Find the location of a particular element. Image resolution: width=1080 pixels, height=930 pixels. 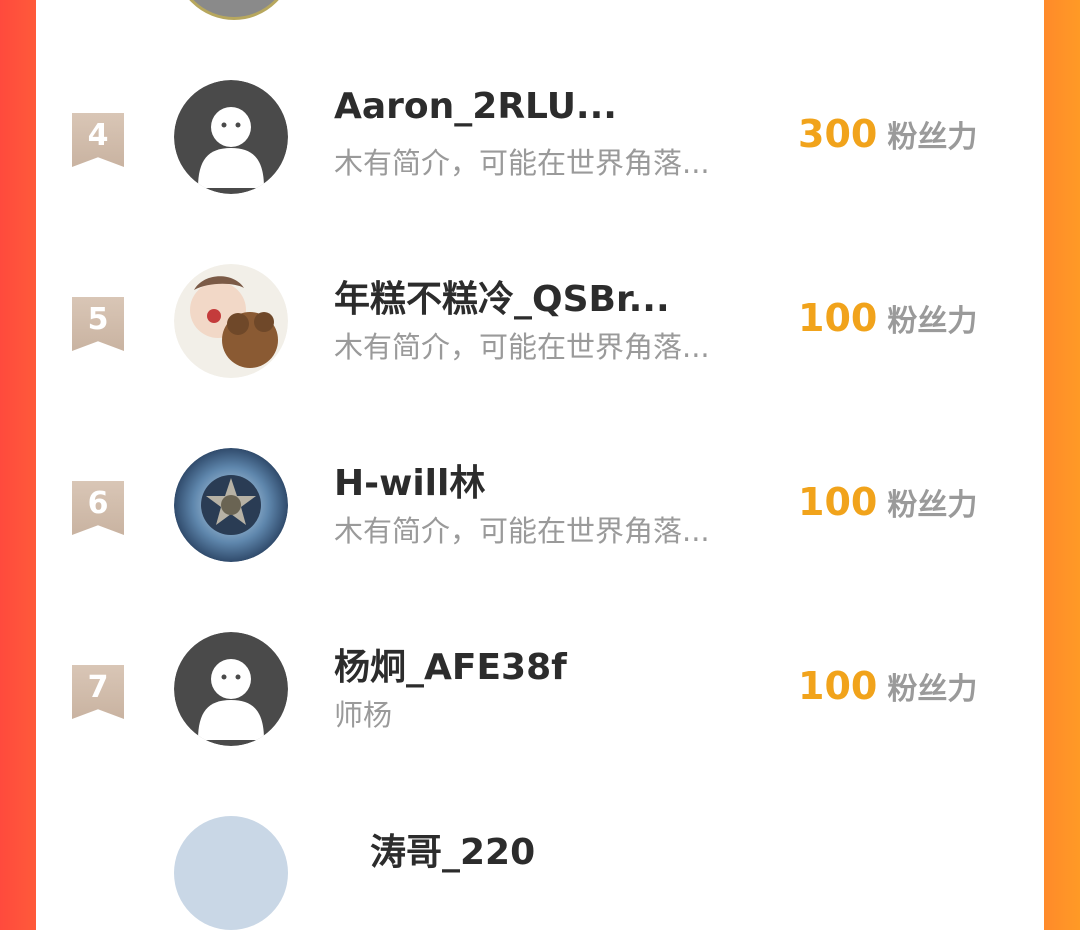

user-name: H-will林 is located at coordinates (554, 480).